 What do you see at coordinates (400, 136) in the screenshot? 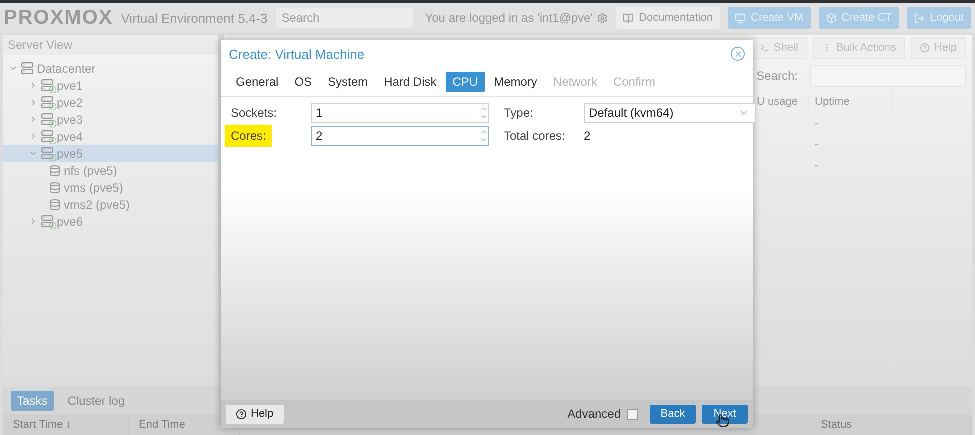
I see `number-field: 2` at bounding box center [400, 136].